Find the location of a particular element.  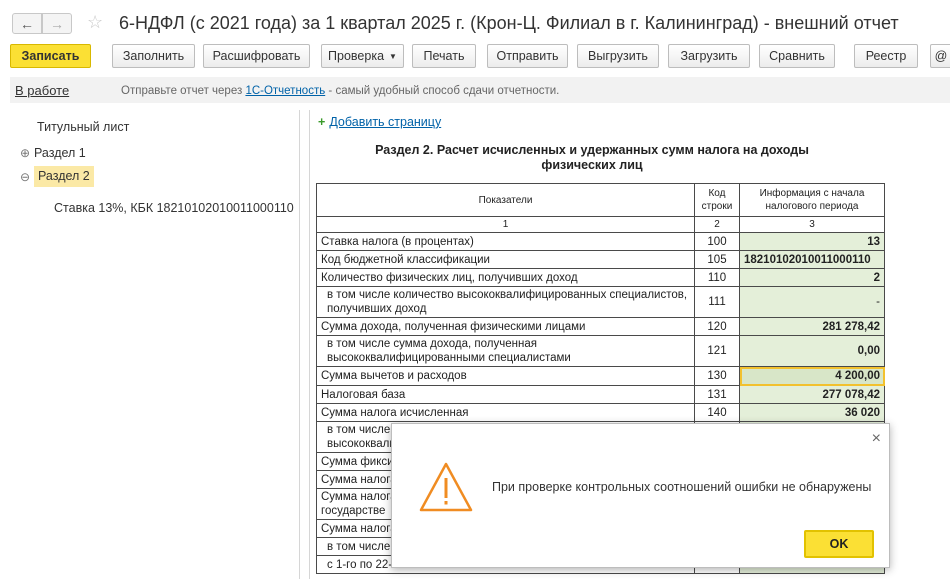

header-info: Информация с начала налогового периода is located at coordinates (812, 200).